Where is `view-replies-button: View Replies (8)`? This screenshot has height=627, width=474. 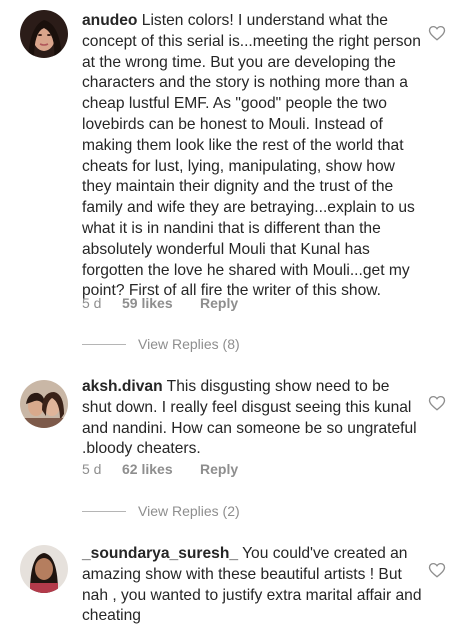 view-replies-button: View Replies (8) is located at coordinates (161, 344).